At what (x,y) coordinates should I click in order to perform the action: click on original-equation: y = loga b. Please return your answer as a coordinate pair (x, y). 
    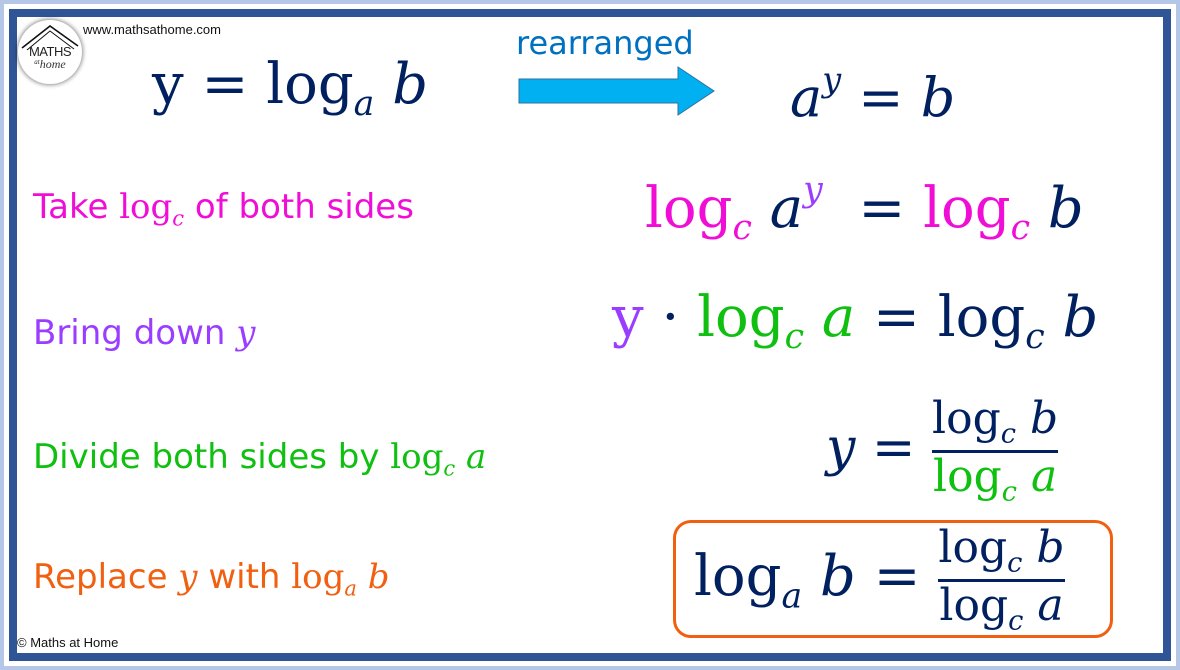
    Looking at the image, I should click on (290, 88).